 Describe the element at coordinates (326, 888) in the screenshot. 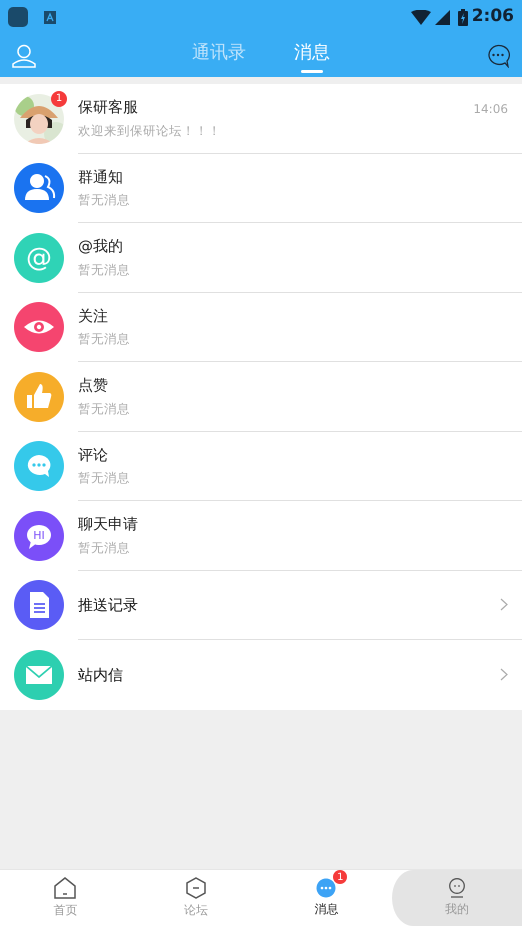

I see `message-icon` at that location.